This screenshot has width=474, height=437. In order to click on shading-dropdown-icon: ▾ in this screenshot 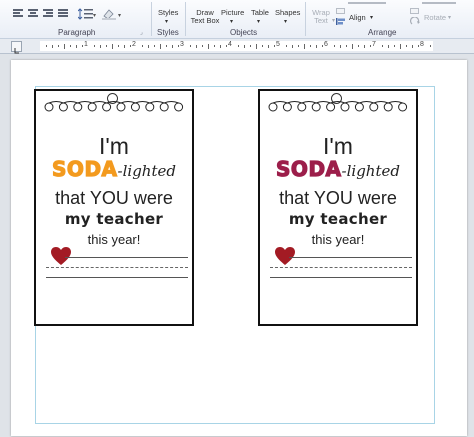, I will do `click(119, 15)`.